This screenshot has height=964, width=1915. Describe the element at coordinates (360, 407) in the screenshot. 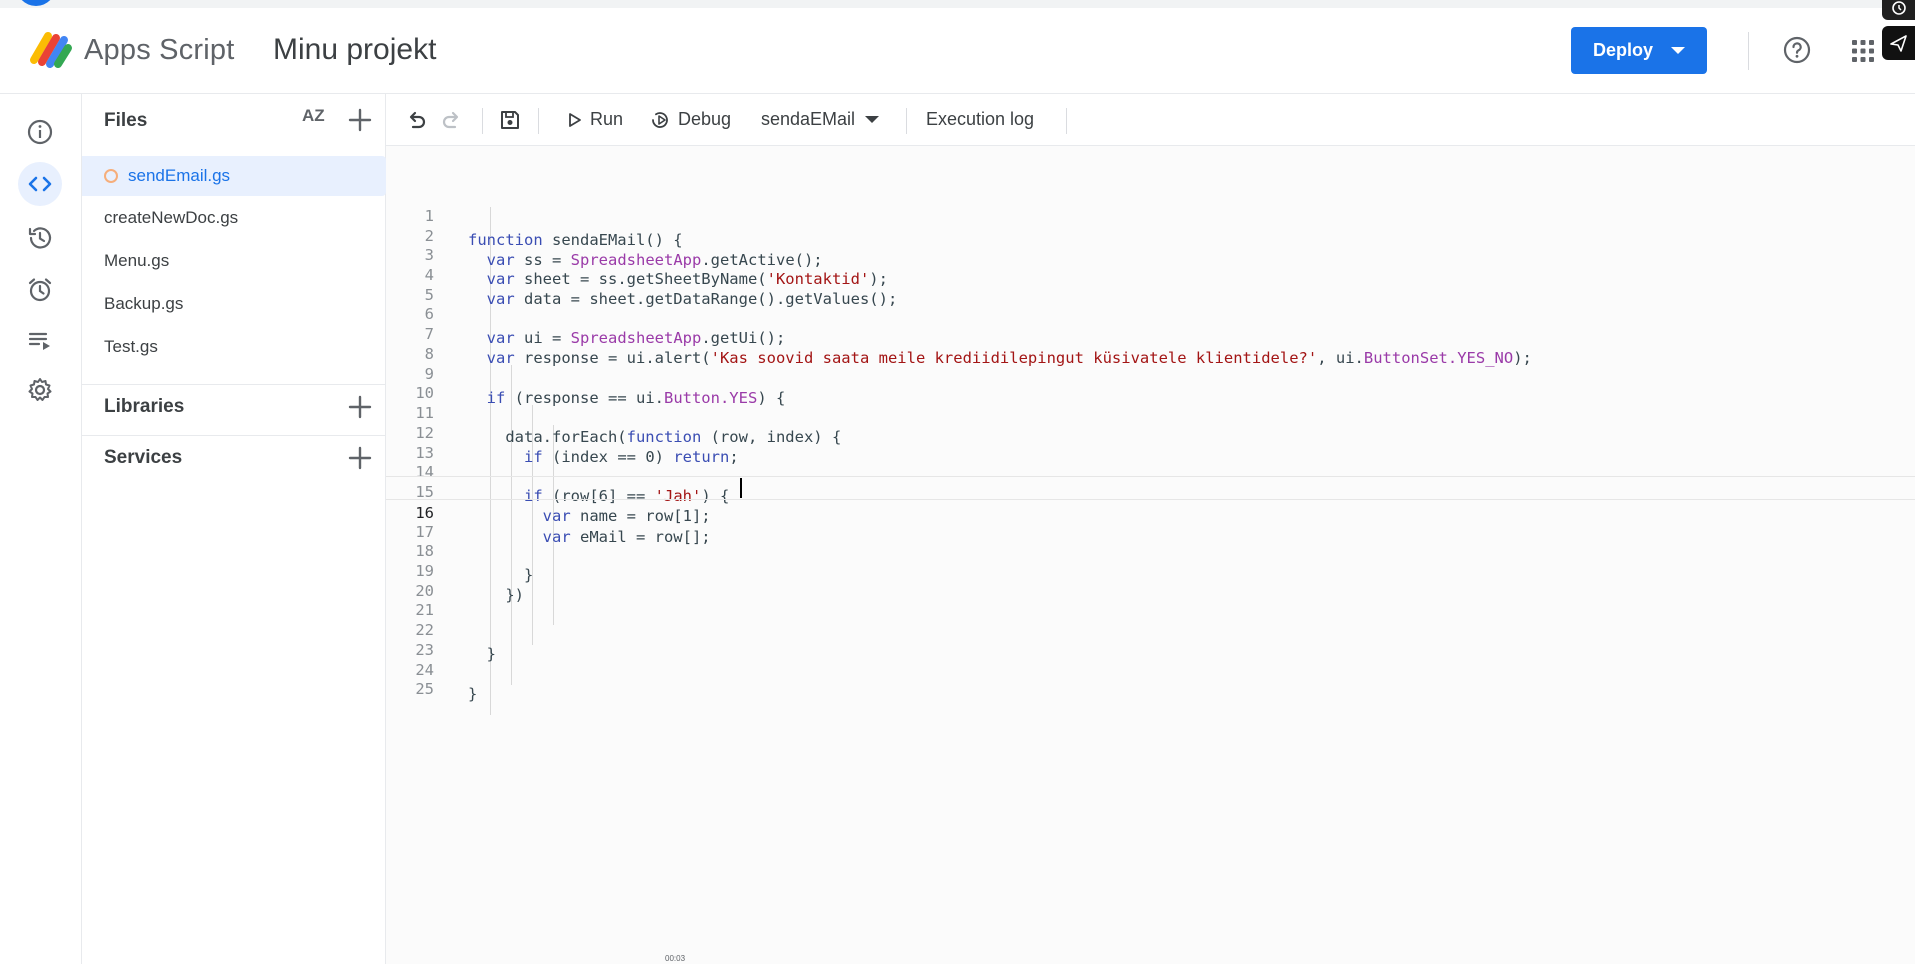

I see `add-library-icon` at that location.